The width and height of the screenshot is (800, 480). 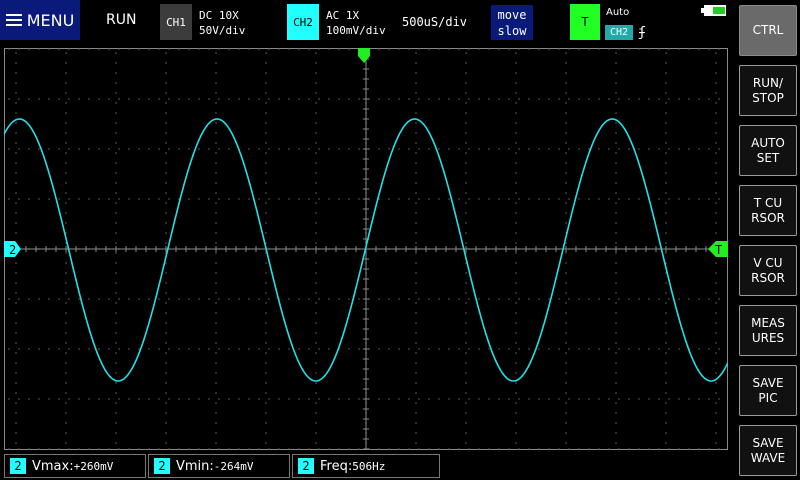 I want to click on button-vcursor: V CU RSOR, so click(x=768, y=270).